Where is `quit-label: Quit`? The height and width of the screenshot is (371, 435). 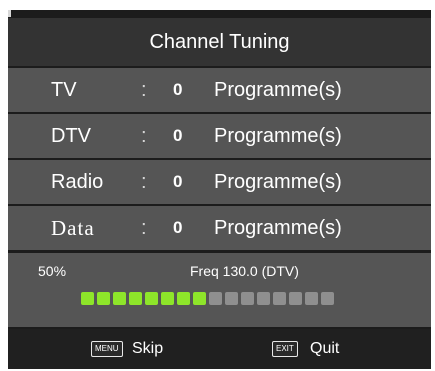
quit-label: Quit is located at coordinates (324, 349).